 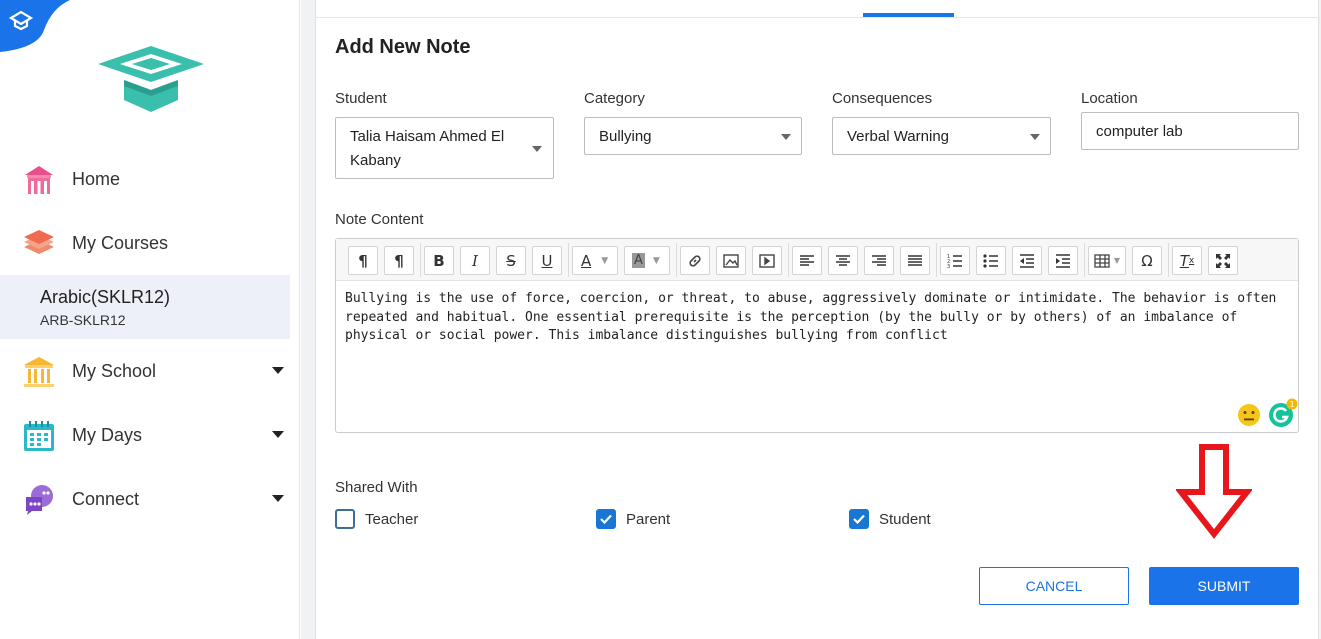 I want to click on consequences-select: Verbal Warning, so click(x=941, y=136).